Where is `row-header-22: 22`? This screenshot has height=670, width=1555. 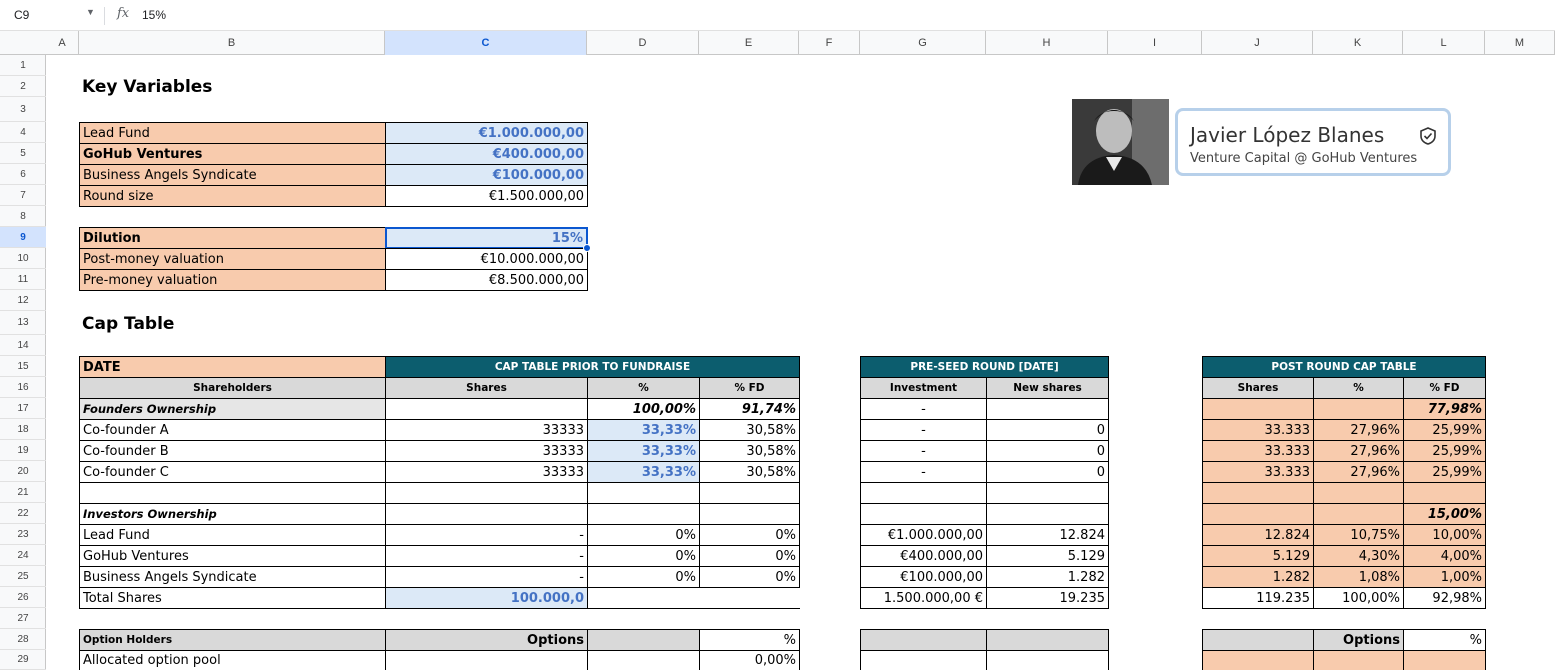 row-header-22: 22 is located at coordinates (23, 513).